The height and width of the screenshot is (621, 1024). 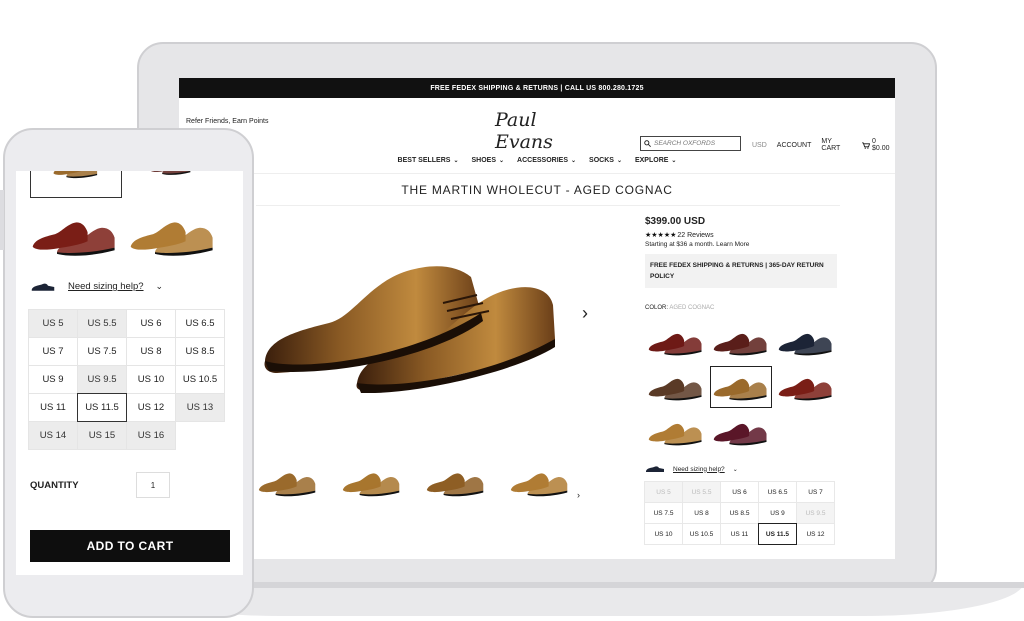 What do you see at coordinates (881, 145) in the screenshot?
I see `cart-total: 0 $0.00` at bounding box center [881, 145].